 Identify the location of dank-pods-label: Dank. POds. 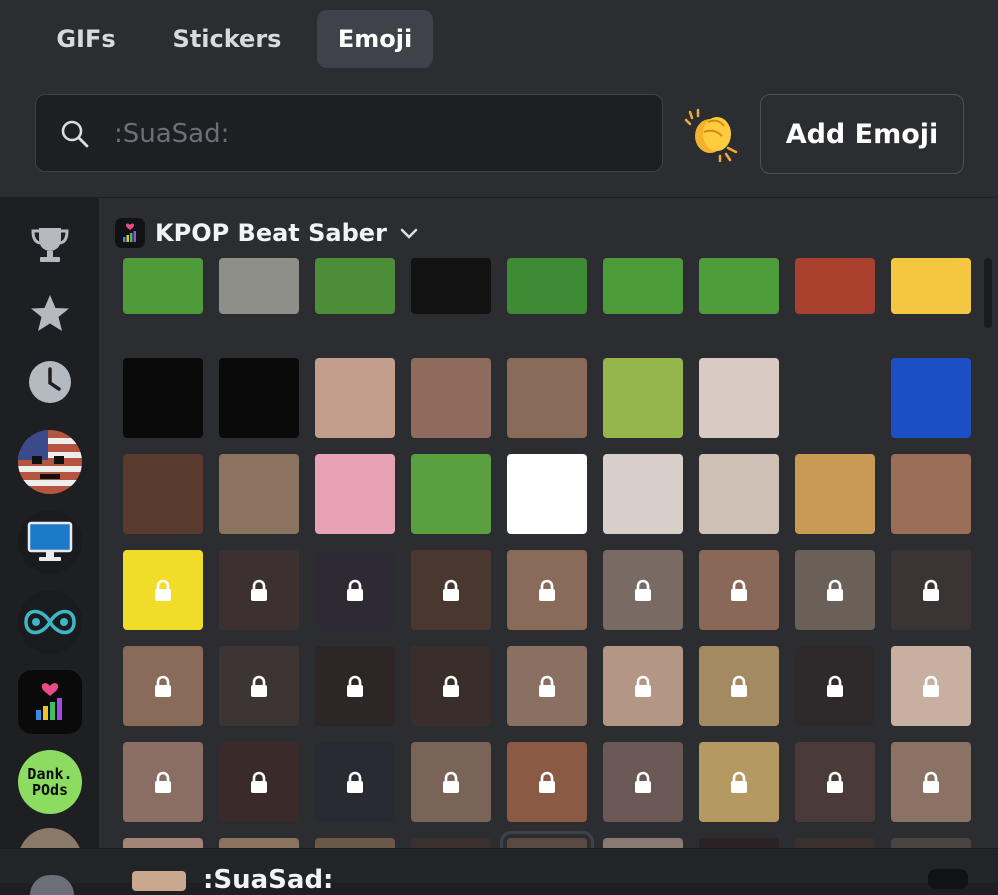
(50, 782).